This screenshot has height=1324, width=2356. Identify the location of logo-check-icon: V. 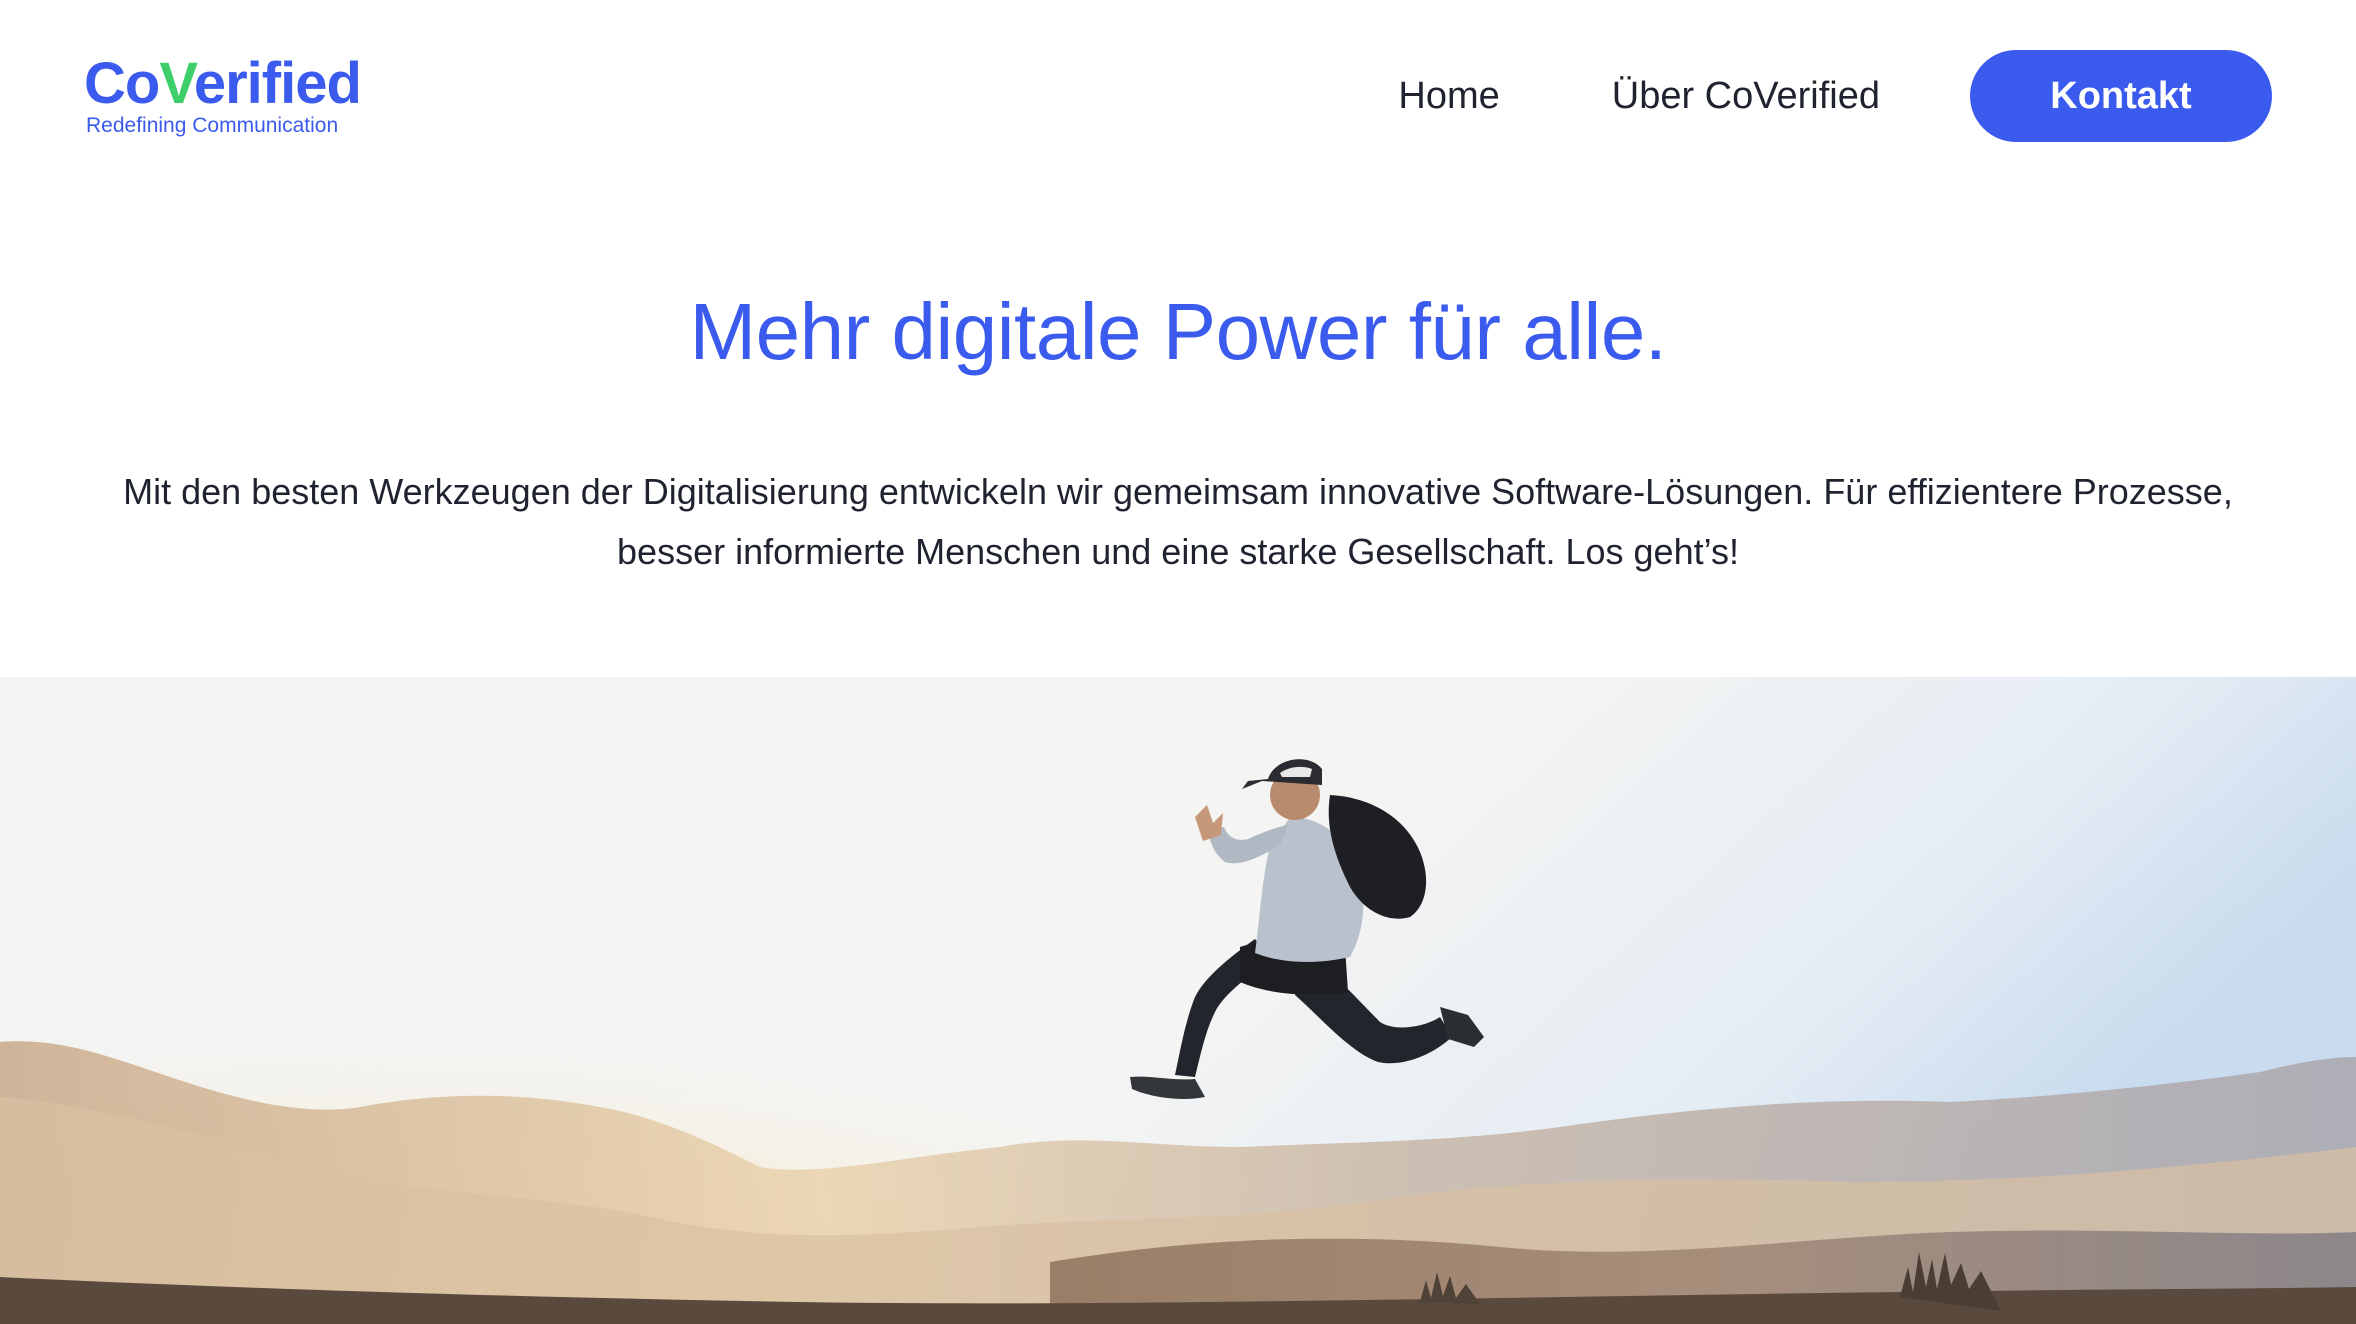
(176, 83).